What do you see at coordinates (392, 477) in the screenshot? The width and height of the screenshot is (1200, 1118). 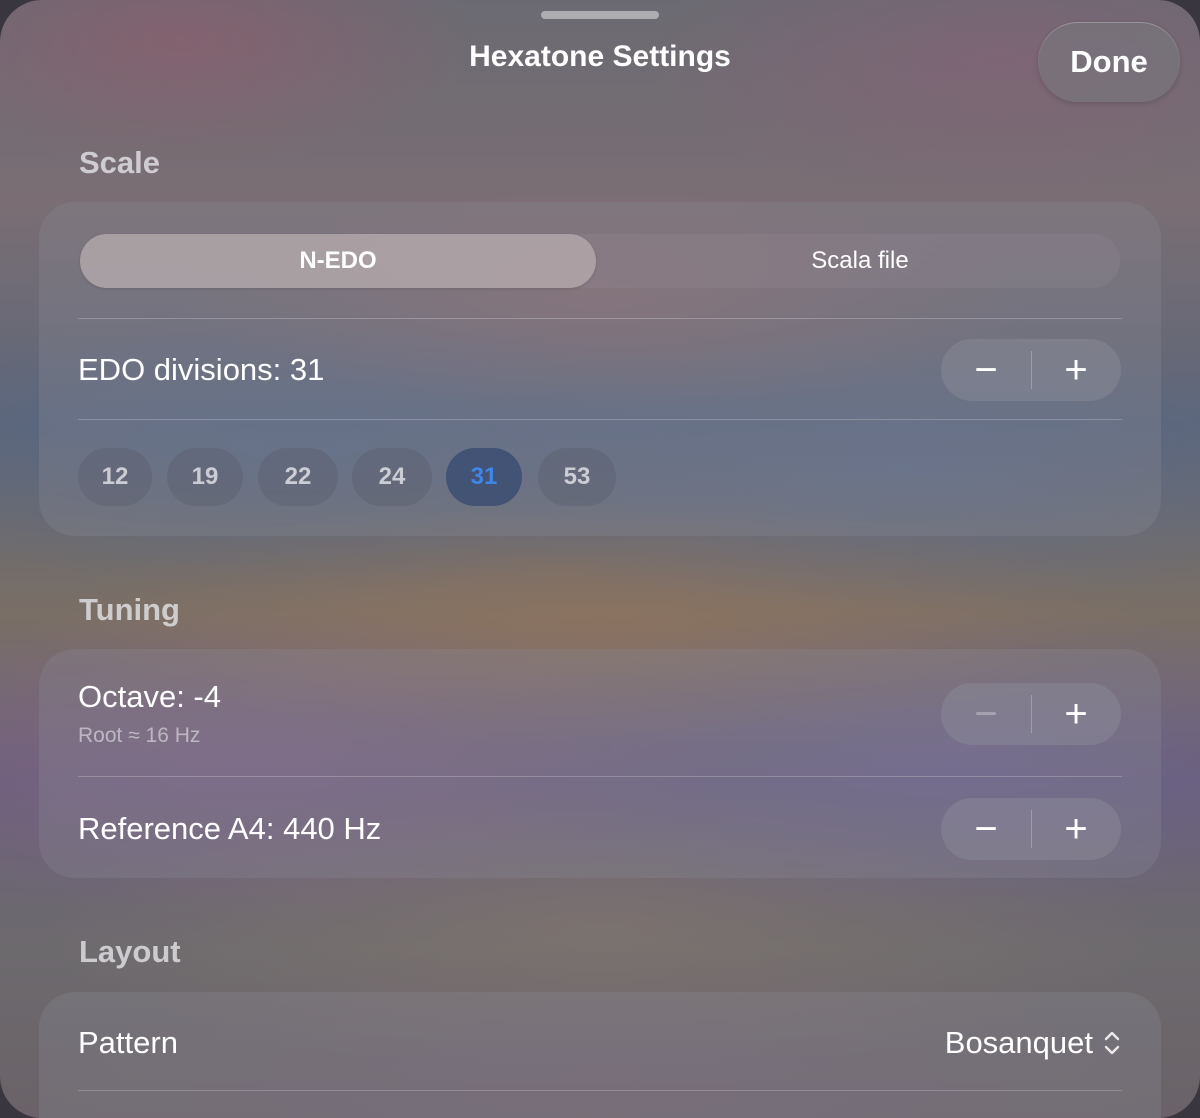 I see `edo-preset-chip: 24` at bounding box center [392, 477].